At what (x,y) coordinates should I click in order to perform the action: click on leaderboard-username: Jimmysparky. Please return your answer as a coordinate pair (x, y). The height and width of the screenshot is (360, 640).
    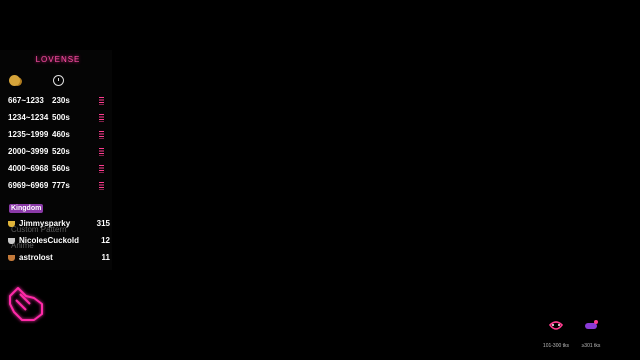
    Looking at the image, I should click on (45, 223).